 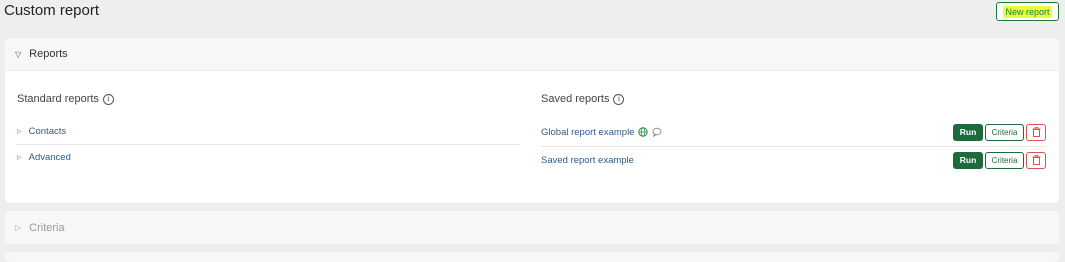 I want to click on saved-report-name: Global report example, so click(x=747, y=132).